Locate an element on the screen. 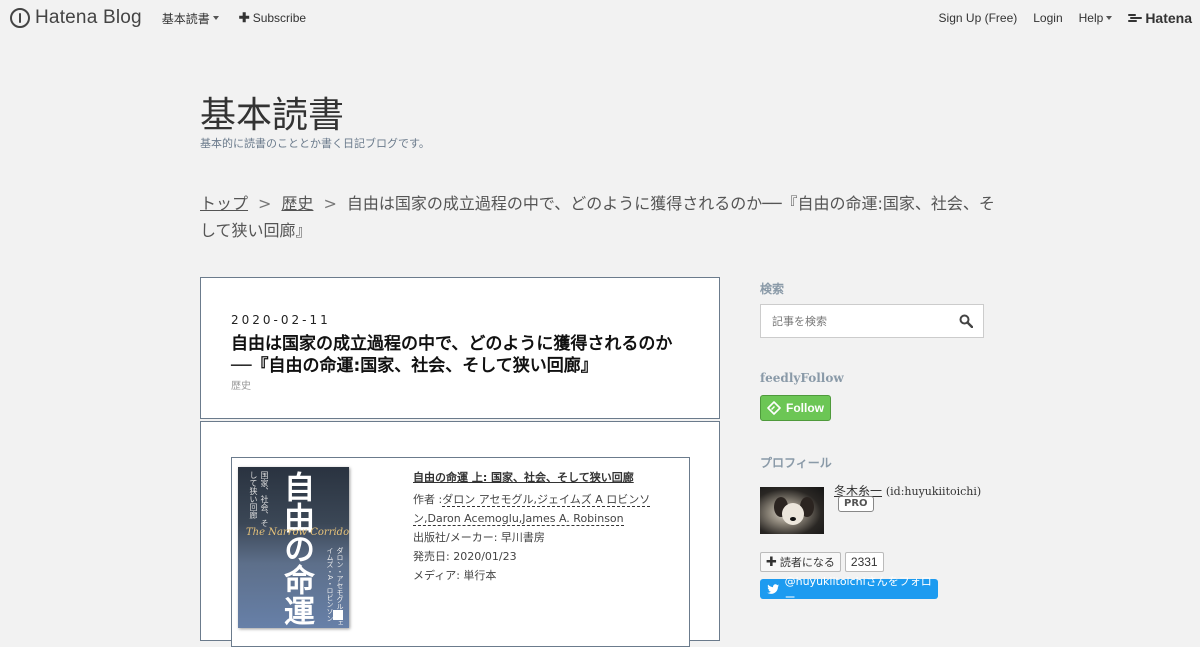  breadcrumb-top: トップ is located at coordinates (224, 203).